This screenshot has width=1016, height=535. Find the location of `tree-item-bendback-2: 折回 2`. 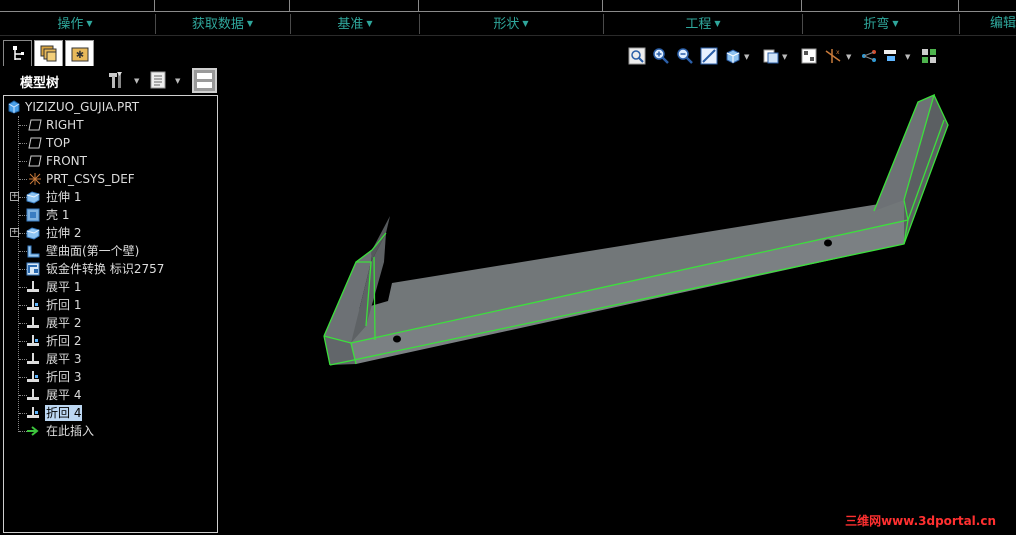

tree-item-bendback-2: 折回 2 is located at coordinates (110, 341).